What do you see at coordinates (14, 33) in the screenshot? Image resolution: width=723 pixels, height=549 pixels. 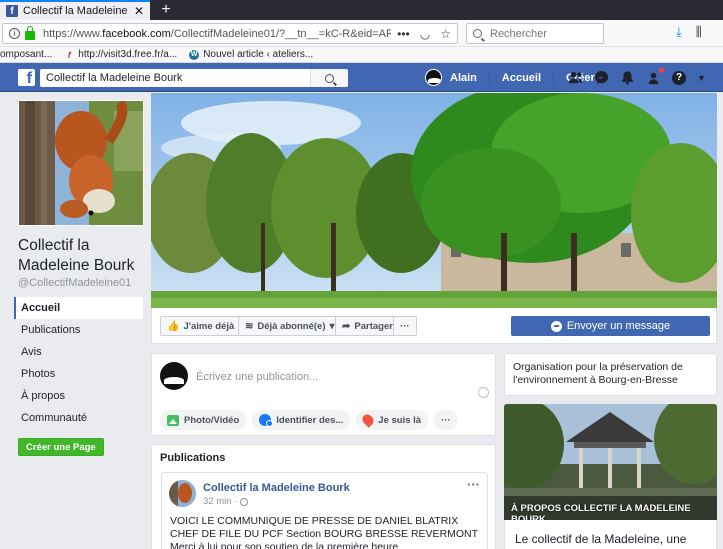 I see `info-icon: i` at bounding box center [14, 33].